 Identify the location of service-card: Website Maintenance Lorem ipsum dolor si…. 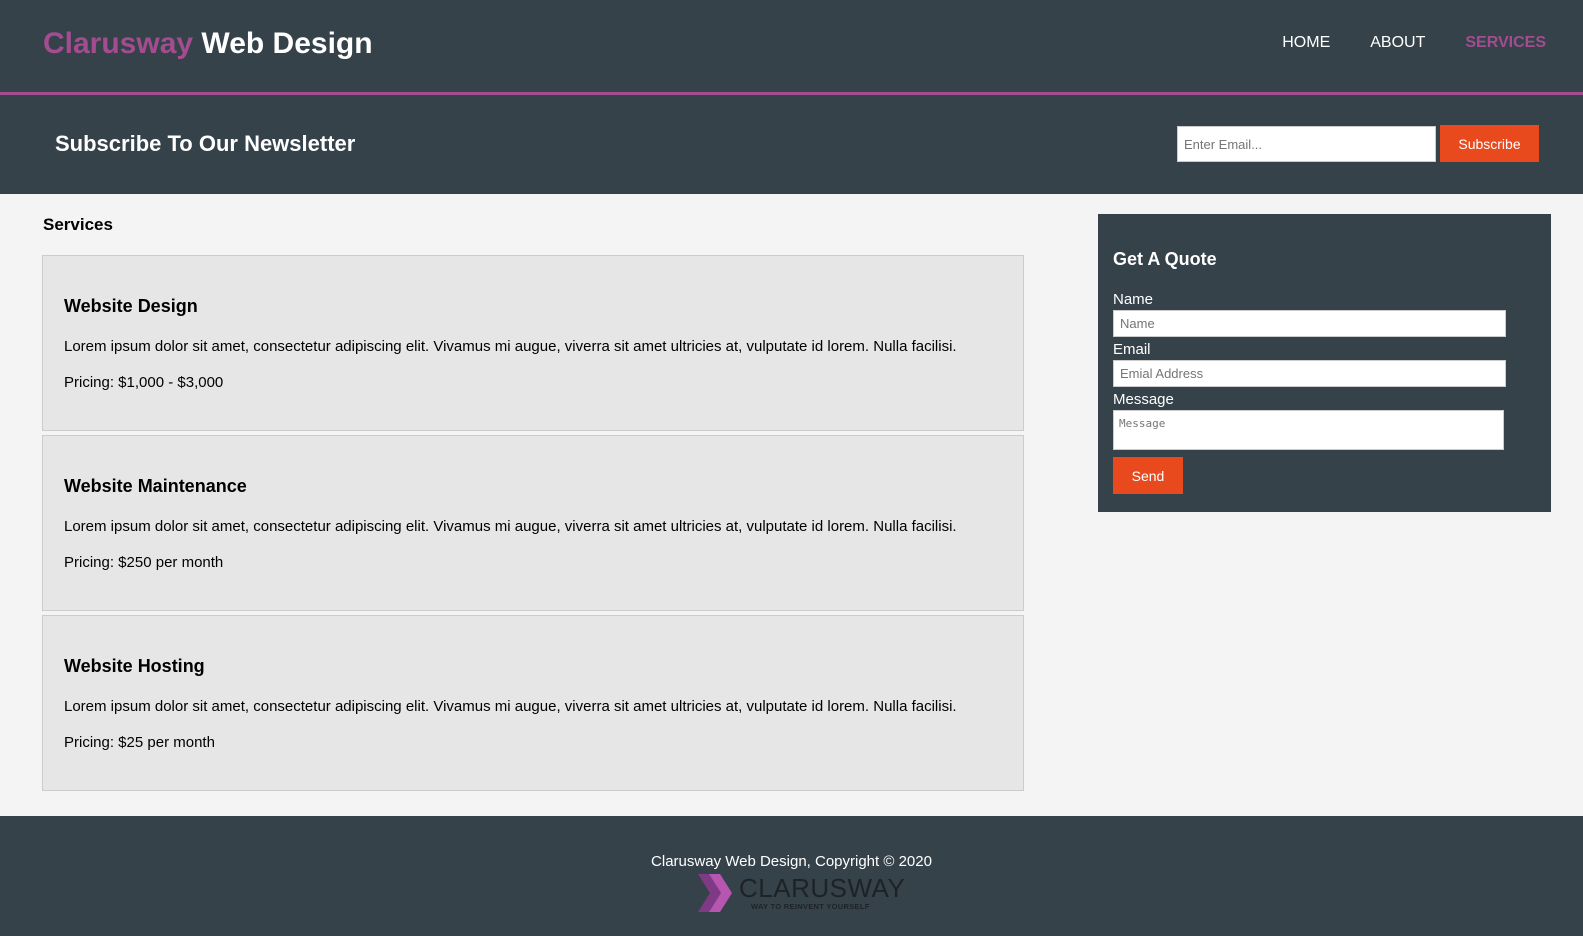
(533, 523).